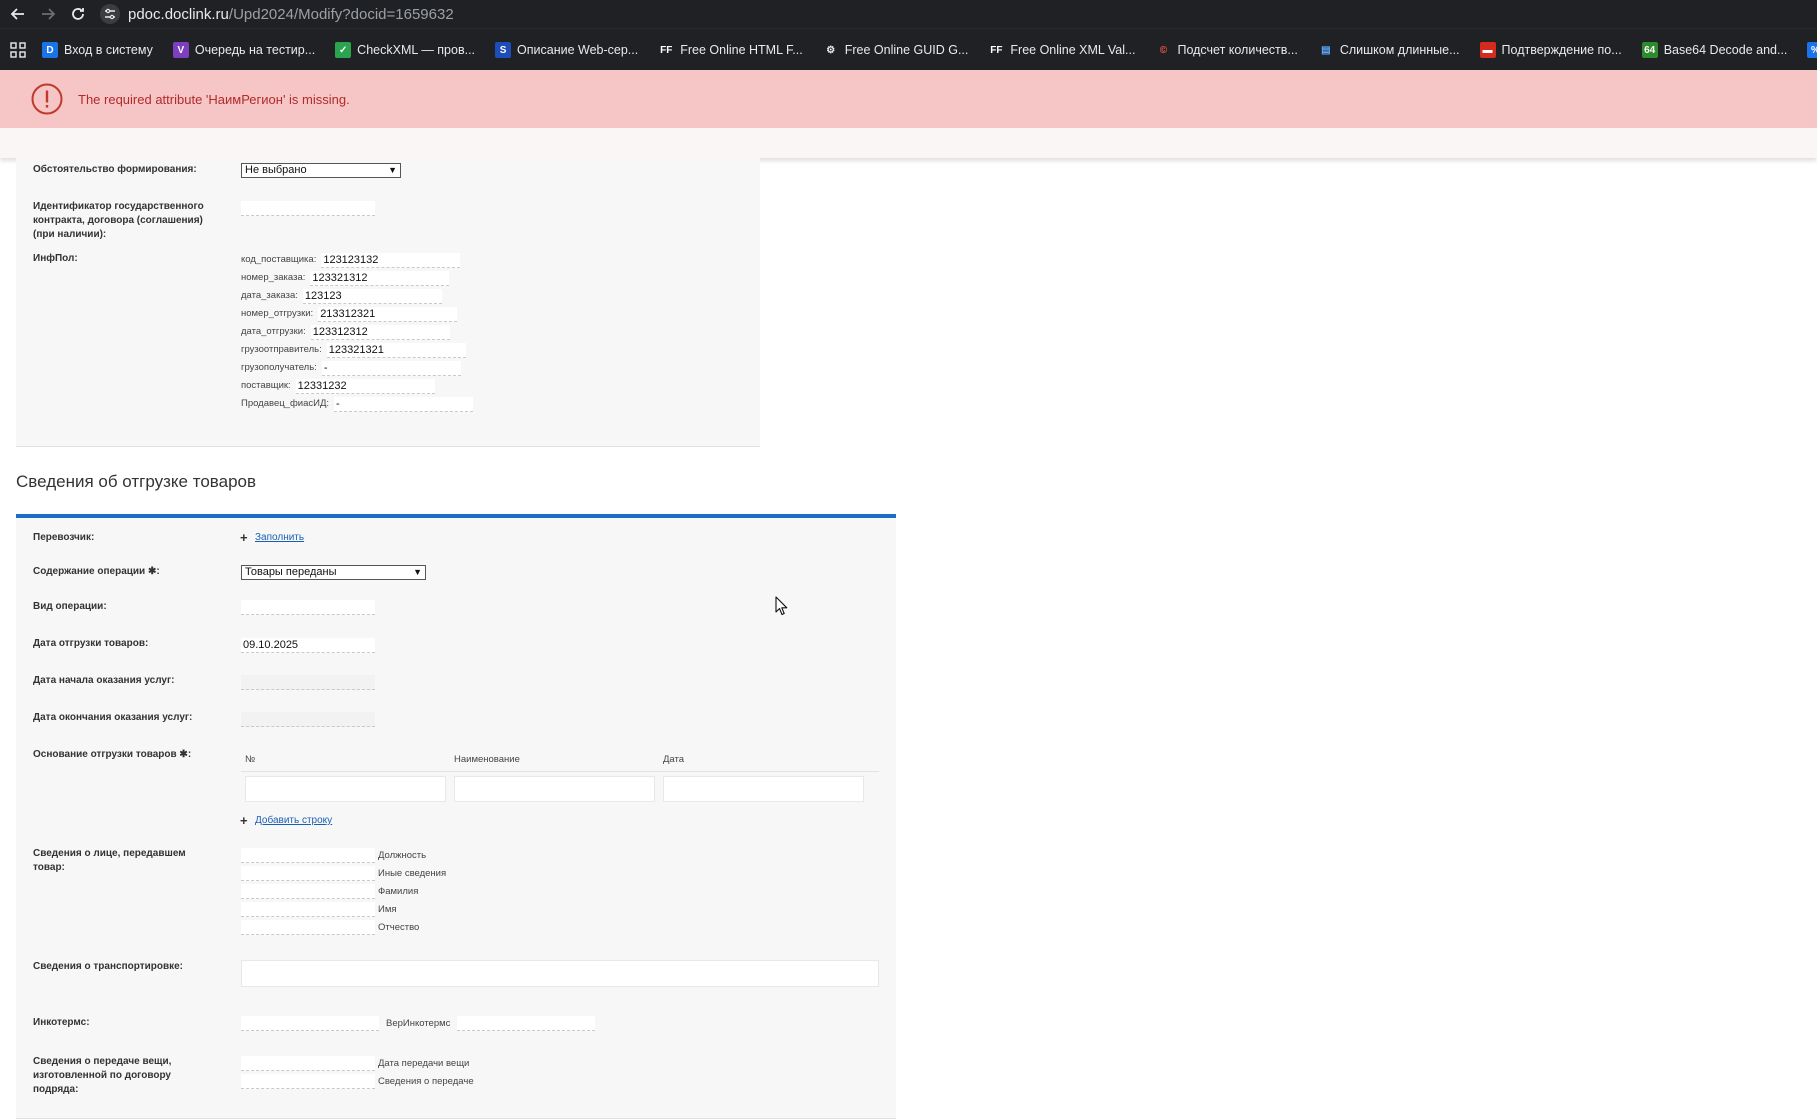  Describe the element at coordinates (310, 1023) in the screenshot. I see `incoterms-input` at that location.